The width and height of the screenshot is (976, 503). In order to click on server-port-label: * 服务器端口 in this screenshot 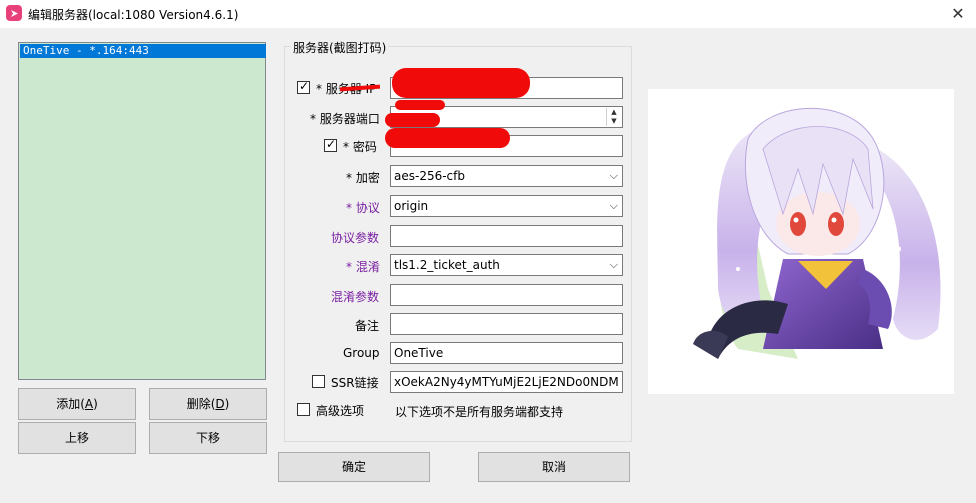, I will do `click(345, 119)`.